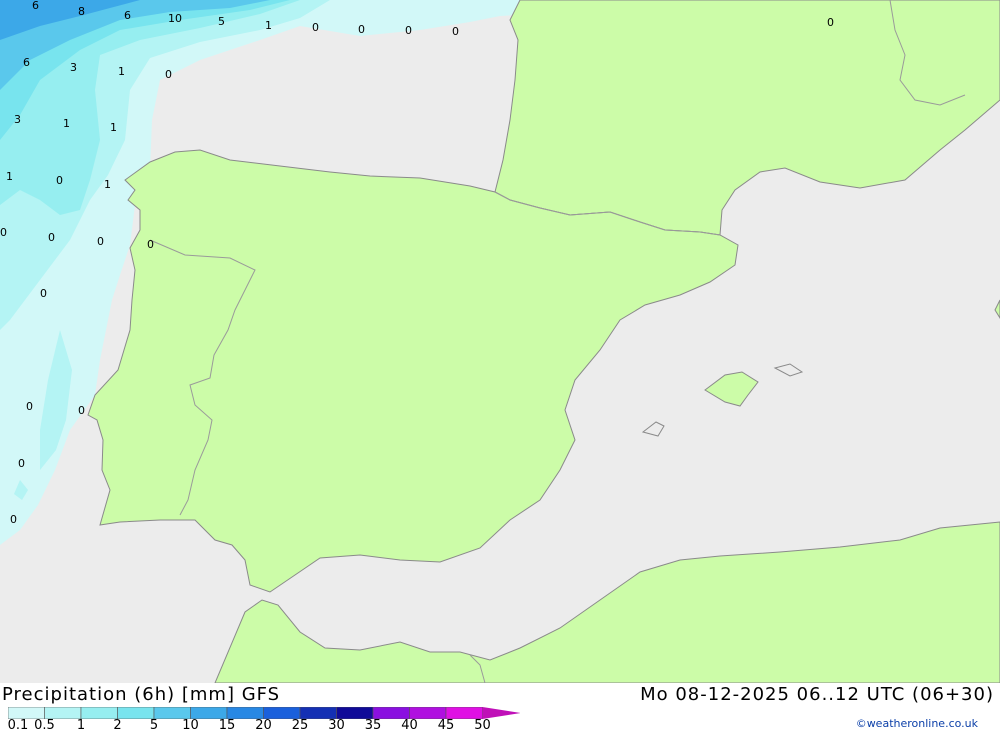  I want to click on legend-label: 20, so click(263, 725).